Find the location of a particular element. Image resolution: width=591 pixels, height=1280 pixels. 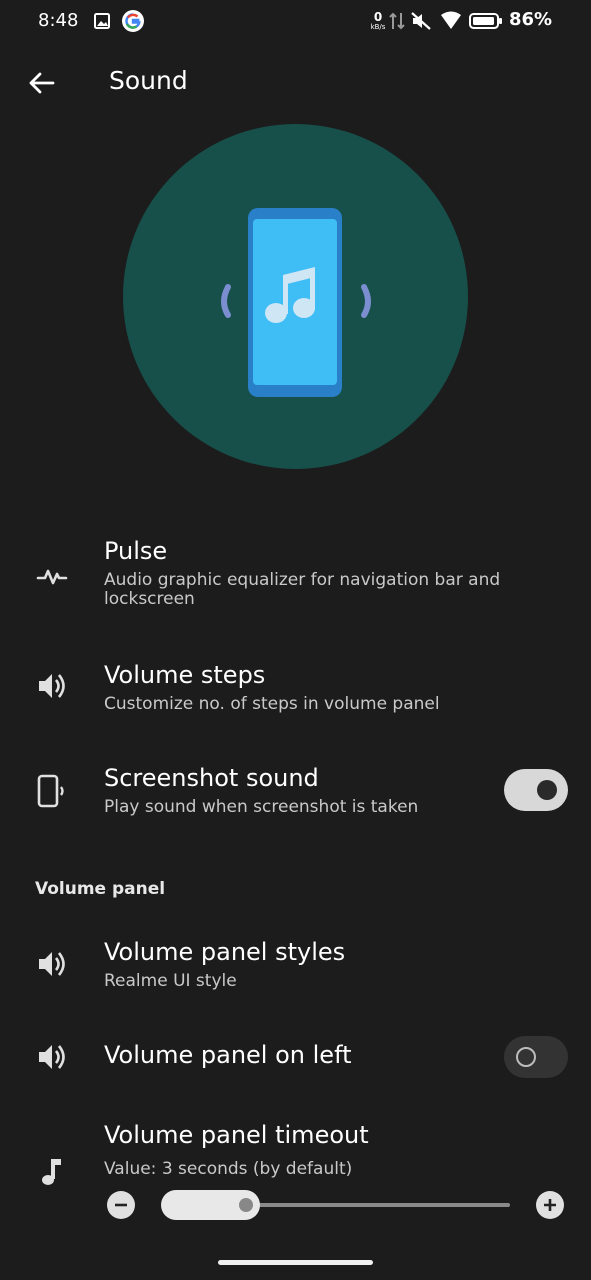

minus-icon is located at coordinates (121, 1205).